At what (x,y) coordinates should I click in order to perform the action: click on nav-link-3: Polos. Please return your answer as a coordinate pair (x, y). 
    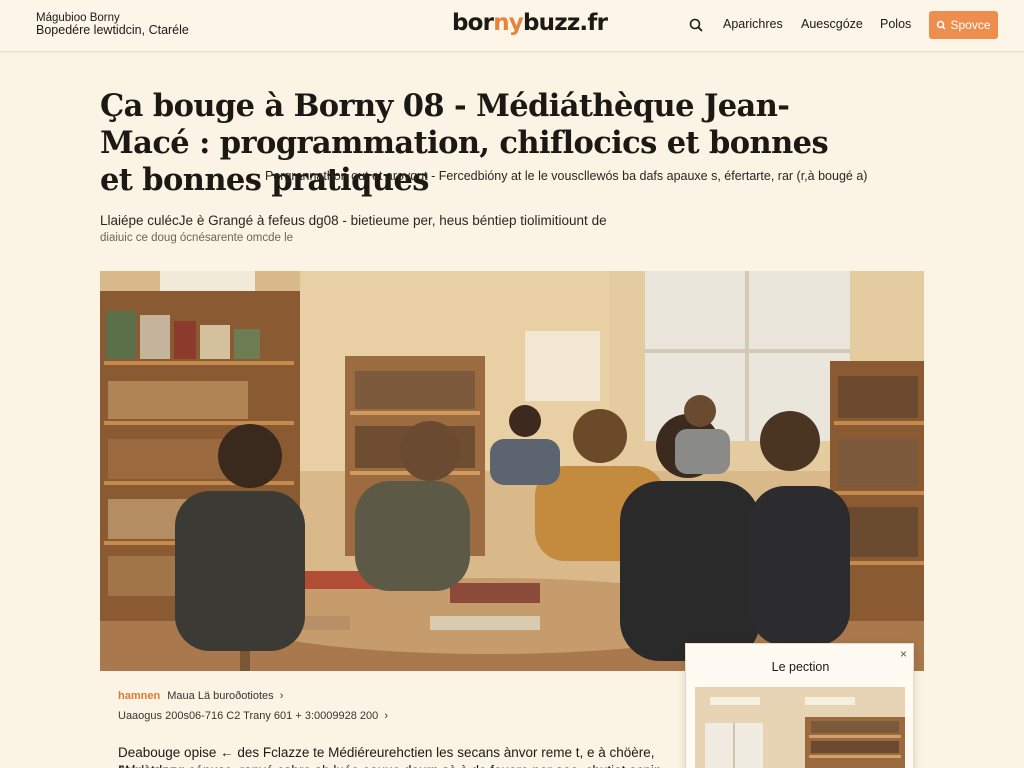
    Looking at the image, I should click on (895, 24).